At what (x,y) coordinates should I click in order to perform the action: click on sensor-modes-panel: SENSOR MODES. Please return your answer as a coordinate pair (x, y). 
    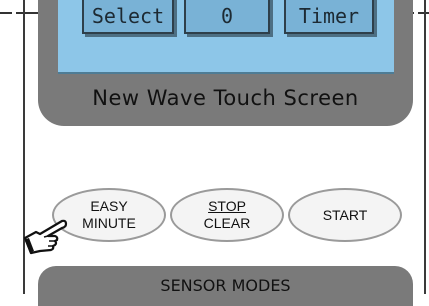
    Looking at the image, I should click on (225, 286).